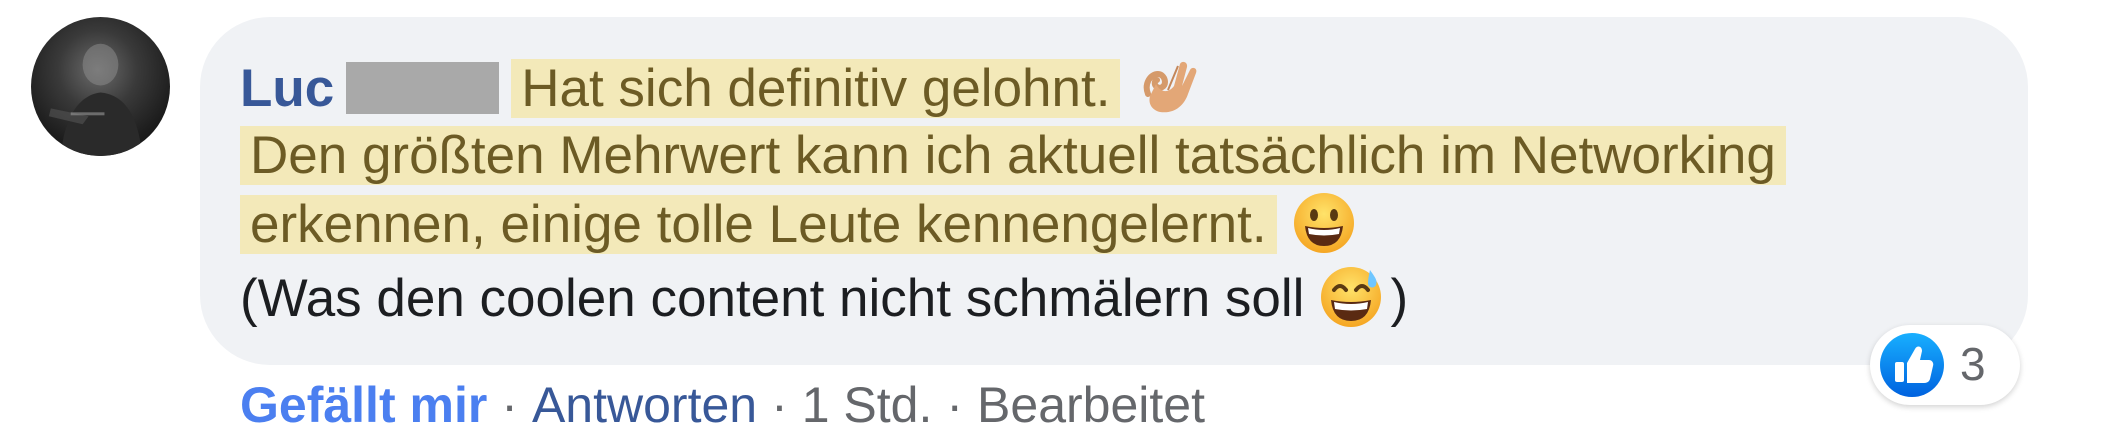 Image resolution: width=2128 pixels, height=448 pixels. Describe the element at coordinates (1912, 365) in the screenshot. I see `like-reaction-icon` at that location.